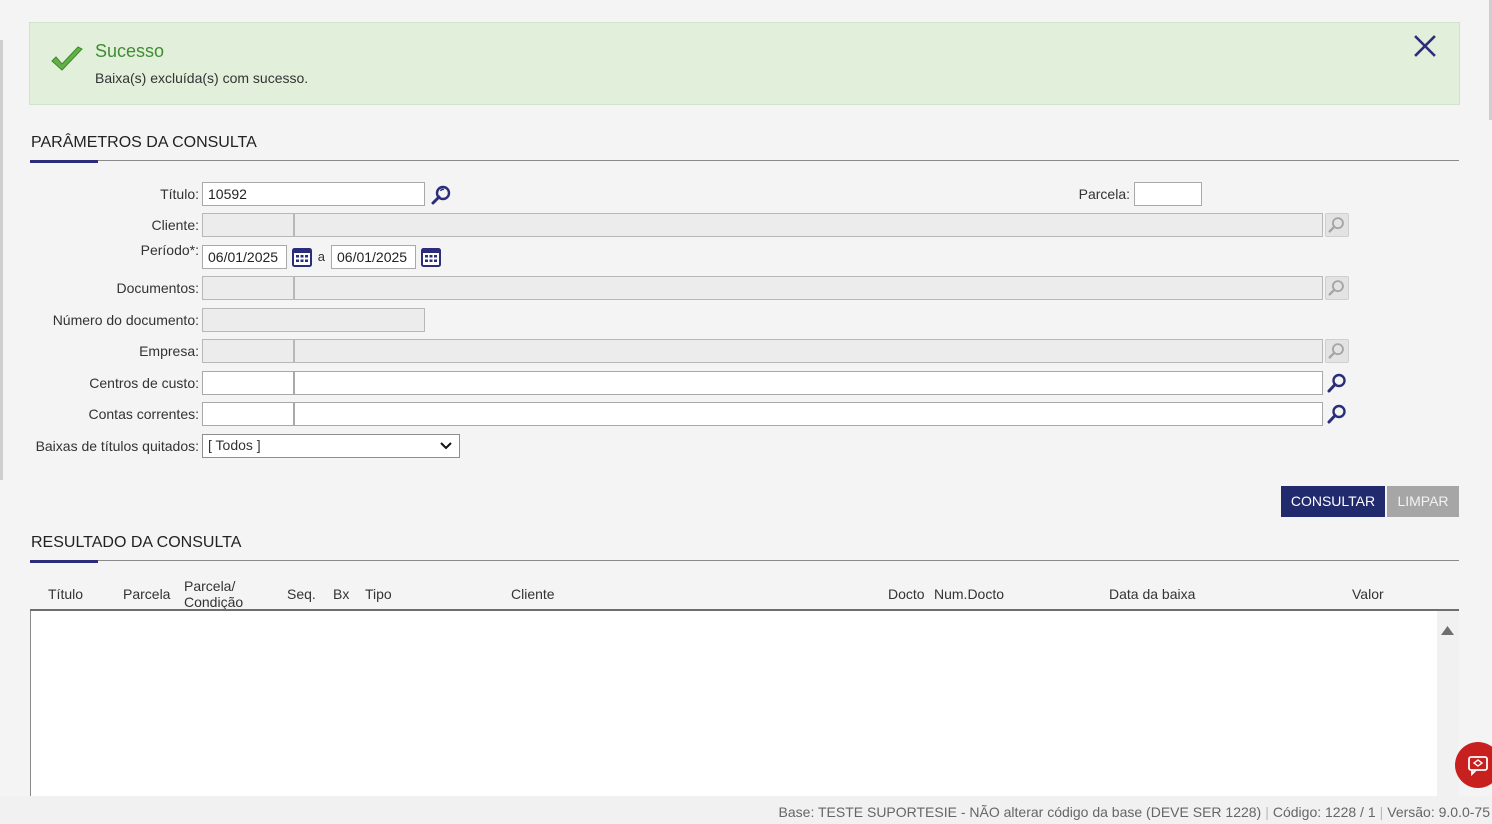  What do you see at coordinates (1152, 594) in the screenshot?
I see `column-data-baixa: Data da baixa` at bounding box center [1152, 594].